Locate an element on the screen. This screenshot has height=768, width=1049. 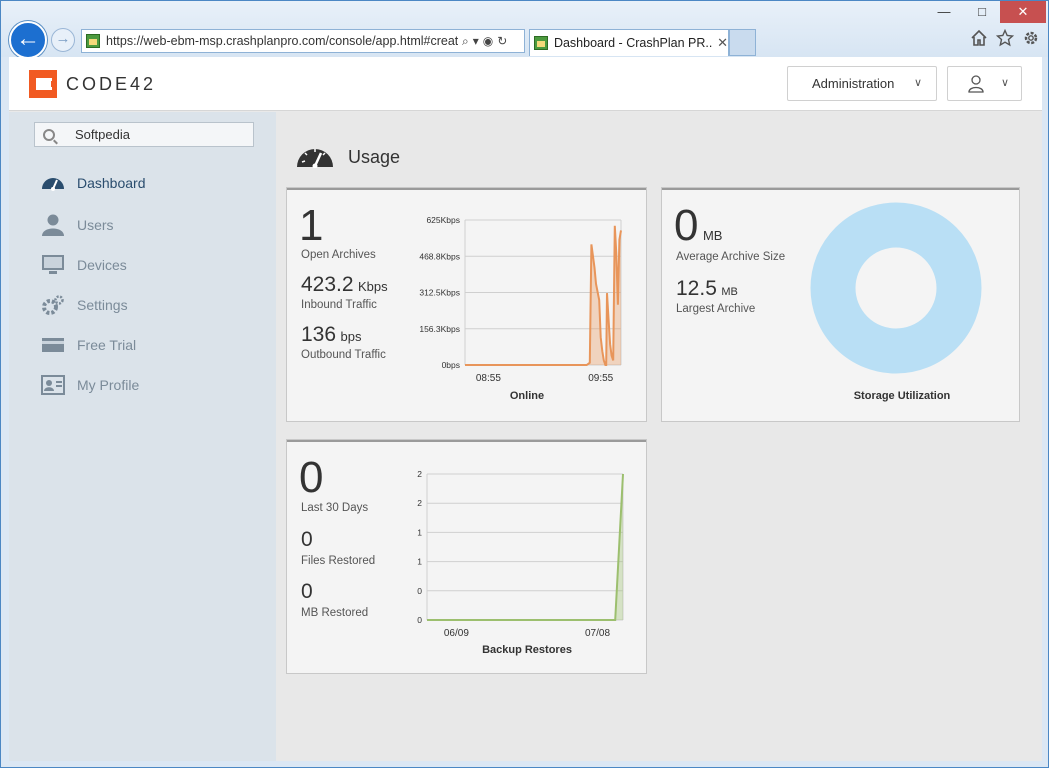
sidebar-item-settings: Settings is located at coordinates (151, 305).